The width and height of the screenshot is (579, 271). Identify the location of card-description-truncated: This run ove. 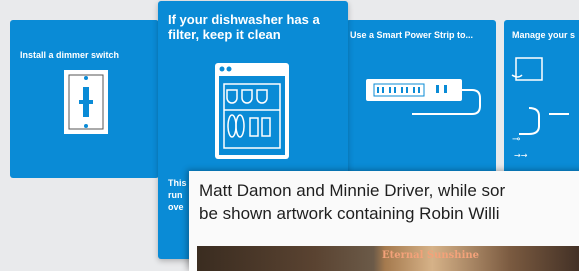
(177, 195).